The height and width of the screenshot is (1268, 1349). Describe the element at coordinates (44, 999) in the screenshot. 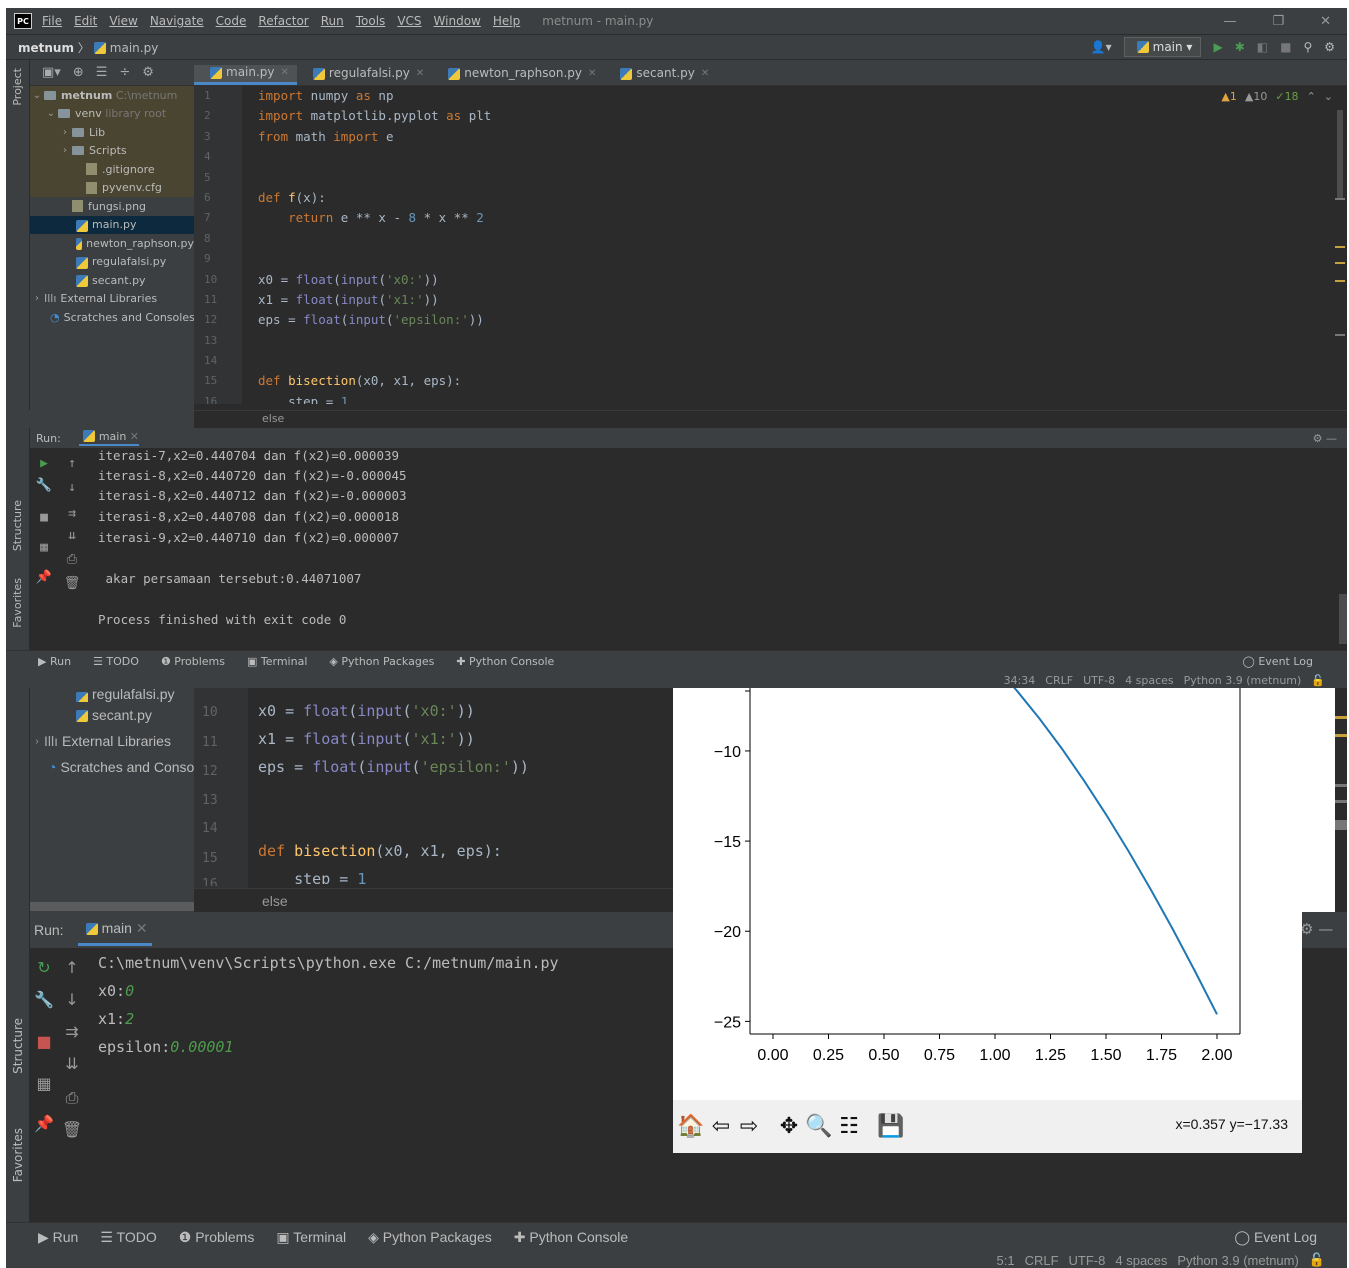

I see `wrench-icon: 🔧` at that location.